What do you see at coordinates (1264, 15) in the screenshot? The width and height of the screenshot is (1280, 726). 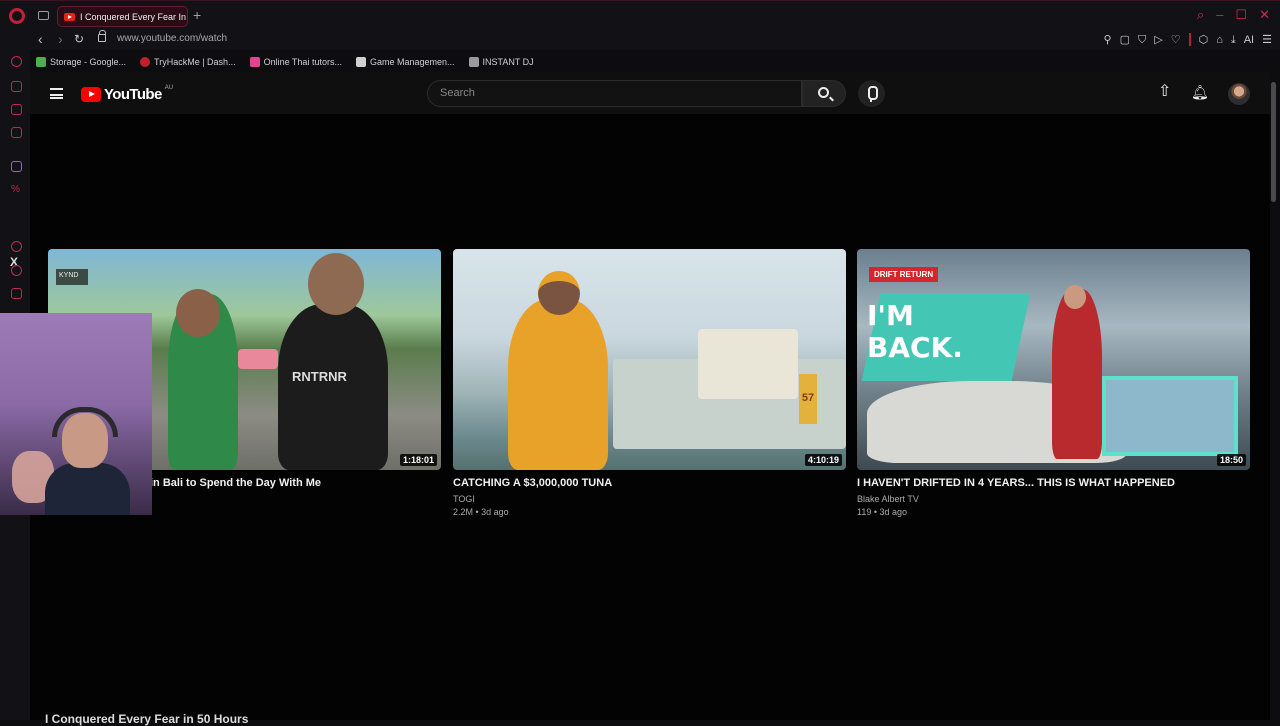 I see `close-window-button: ✕` at bounding box center [1264, 15].